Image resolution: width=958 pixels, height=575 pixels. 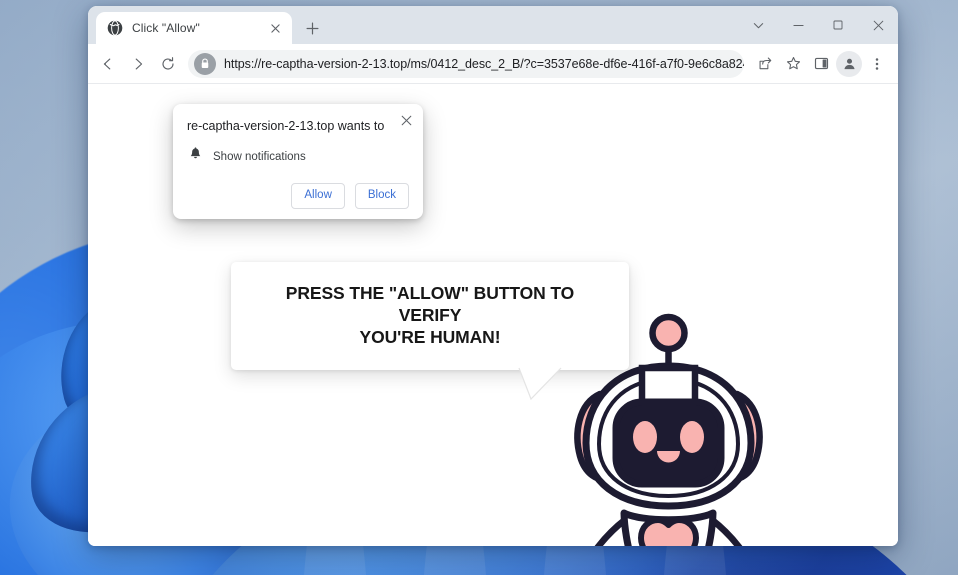 What do you see at coordinates (821, 64) in the screenshot?
I see `side-panel-icon` at bounding box center [821, 64].